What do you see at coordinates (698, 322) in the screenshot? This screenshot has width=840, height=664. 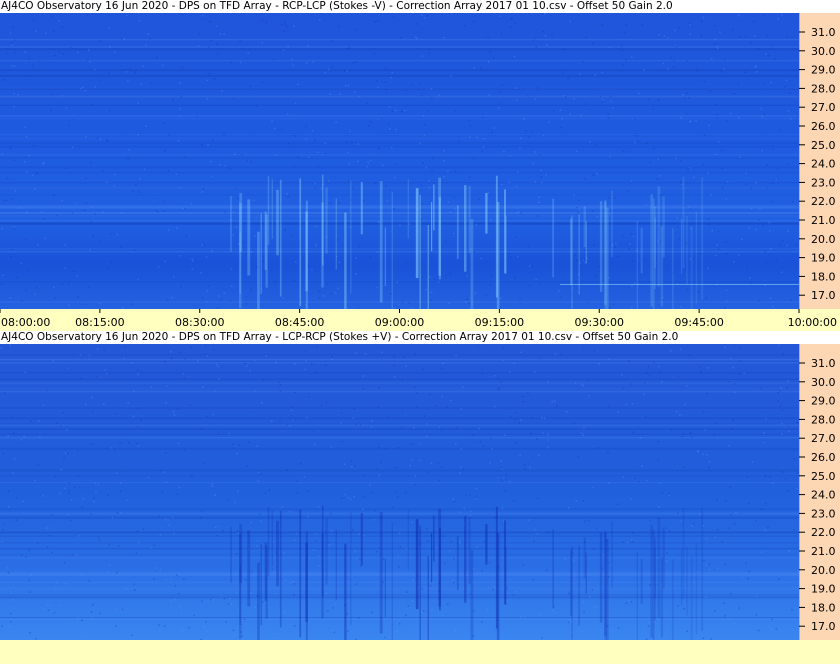 I see `x-tick-label: 09:45:00` at bounding box center [698, 322].